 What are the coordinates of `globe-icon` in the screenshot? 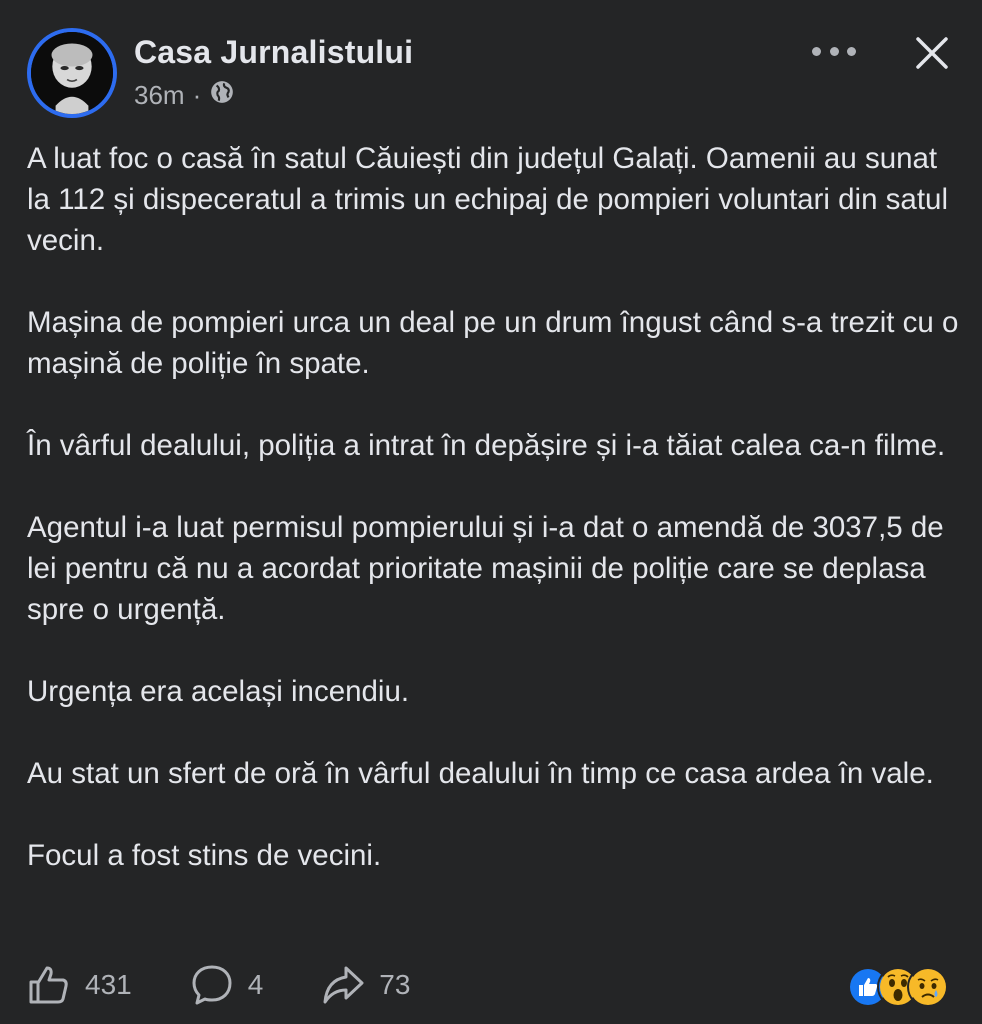 It's located at (222, 95).